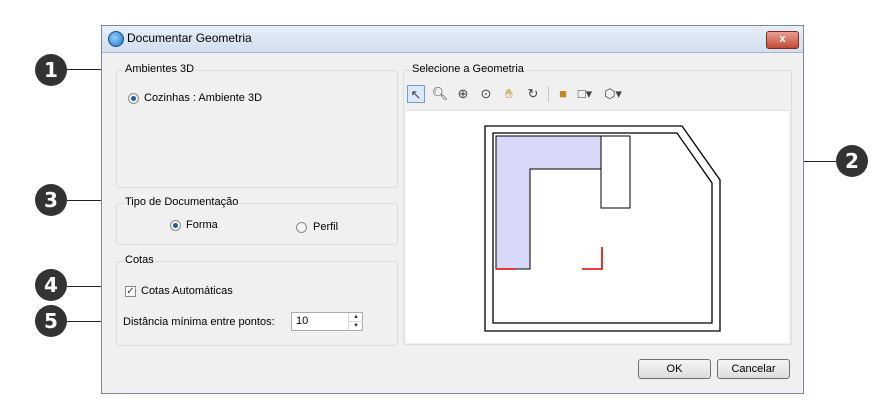  I want to click on window-title: Documentar Geometria, so click(189, 38).